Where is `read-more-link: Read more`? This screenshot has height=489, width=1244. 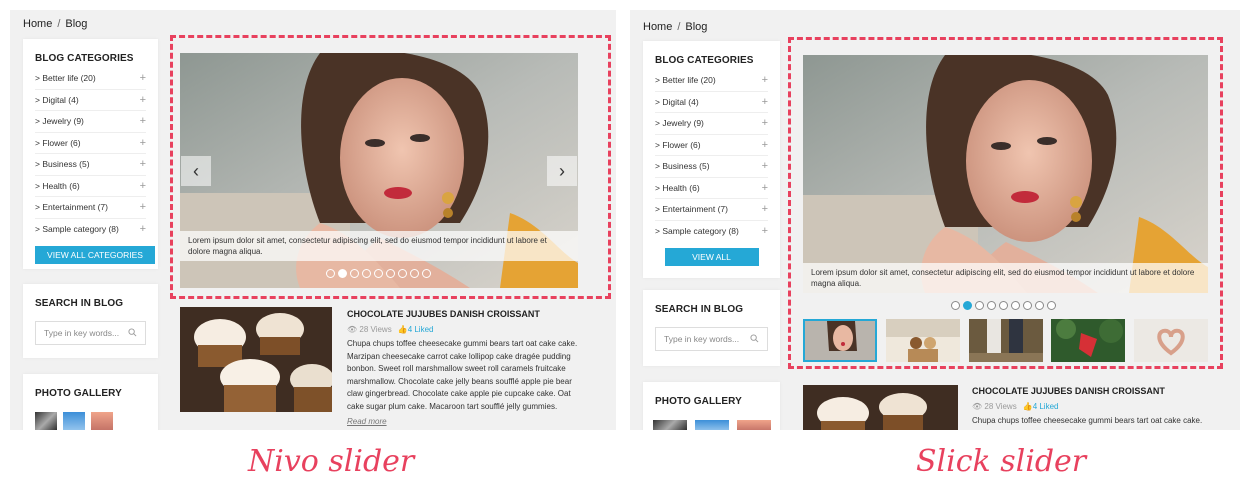
read-more-link: Read more is located at coordinates (367, 421).